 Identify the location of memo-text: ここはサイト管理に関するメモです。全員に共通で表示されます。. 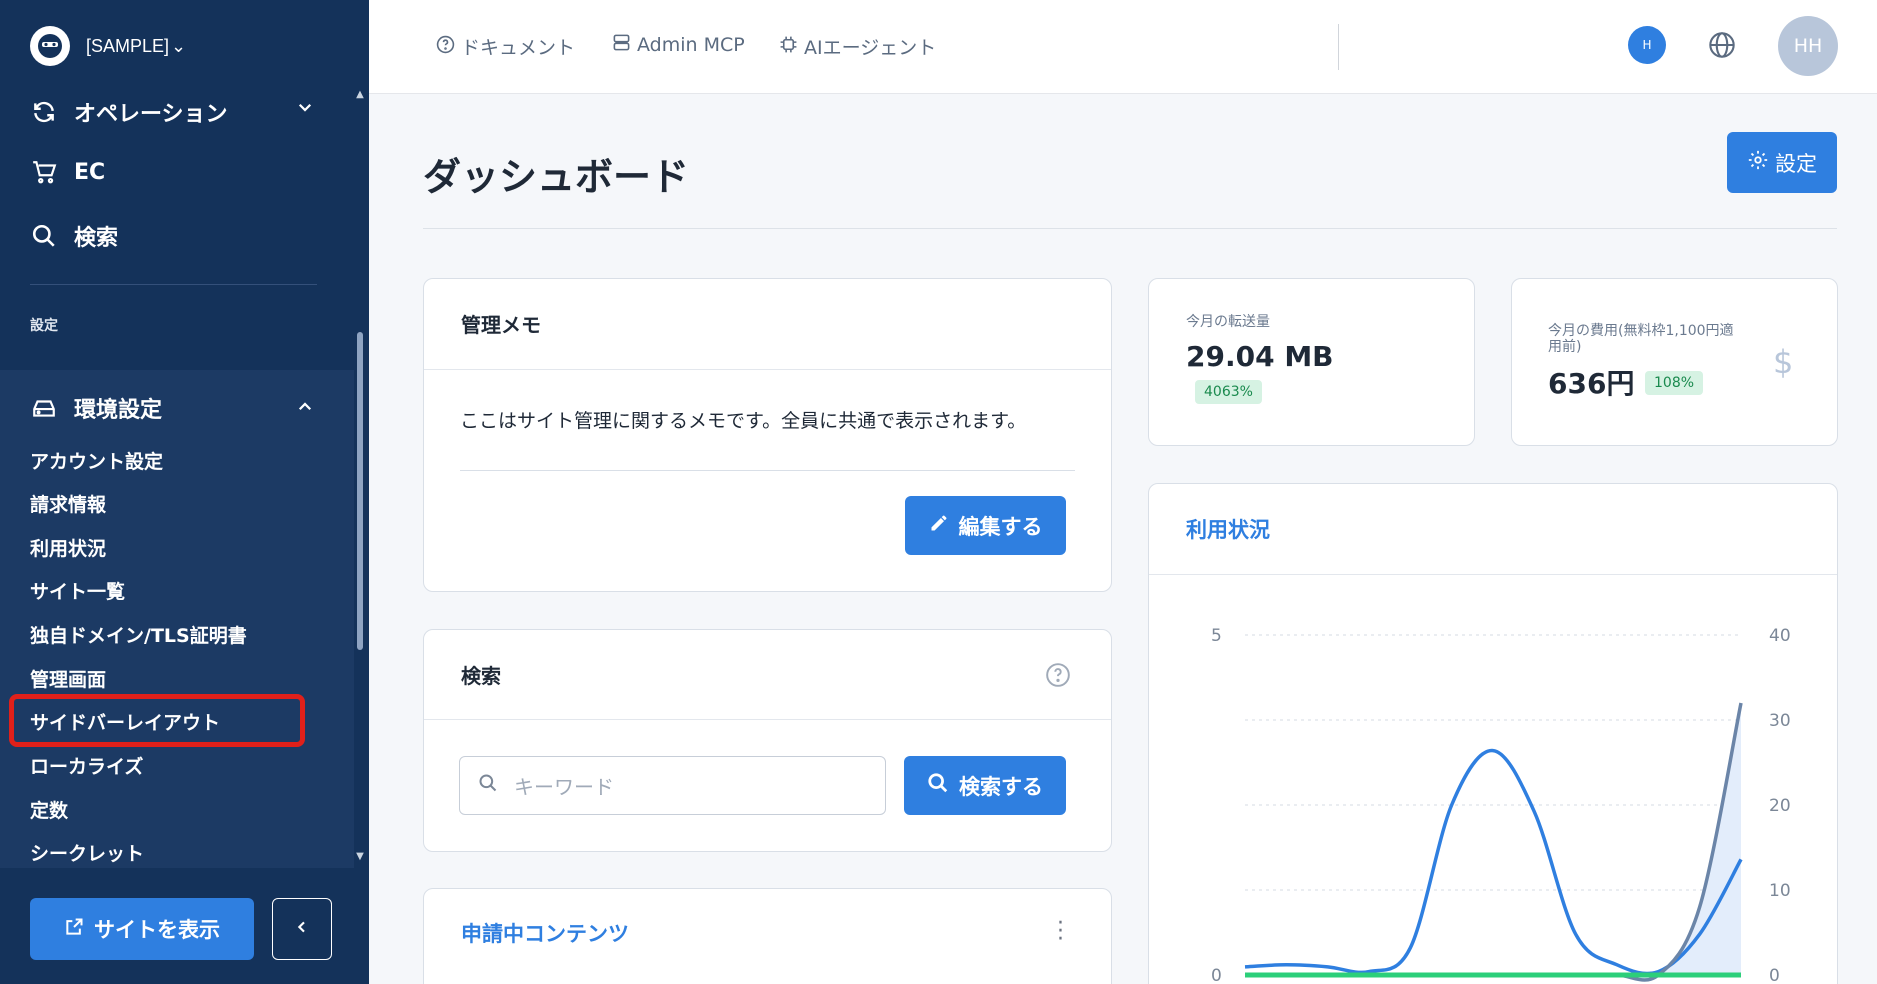
(743, 421).